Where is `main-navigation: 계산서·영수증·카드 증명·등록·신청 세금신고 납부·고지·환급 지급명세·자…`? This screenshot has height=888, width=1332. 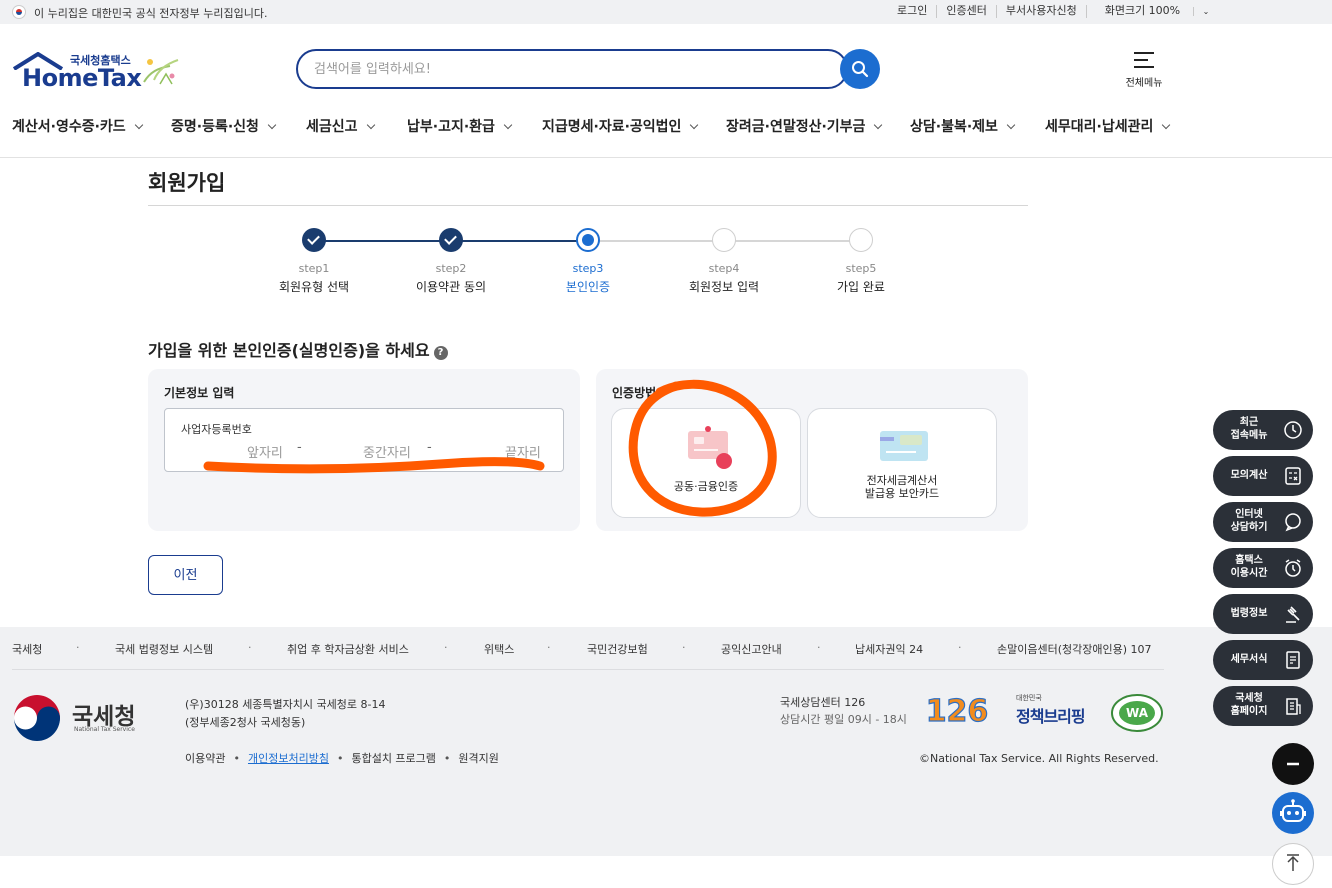
main-navigation: 계산서·영수증·카드 증명·등록·신청 세금신고 납부·고지·환급 지급명세·자… is located at coordinates (666, 135).